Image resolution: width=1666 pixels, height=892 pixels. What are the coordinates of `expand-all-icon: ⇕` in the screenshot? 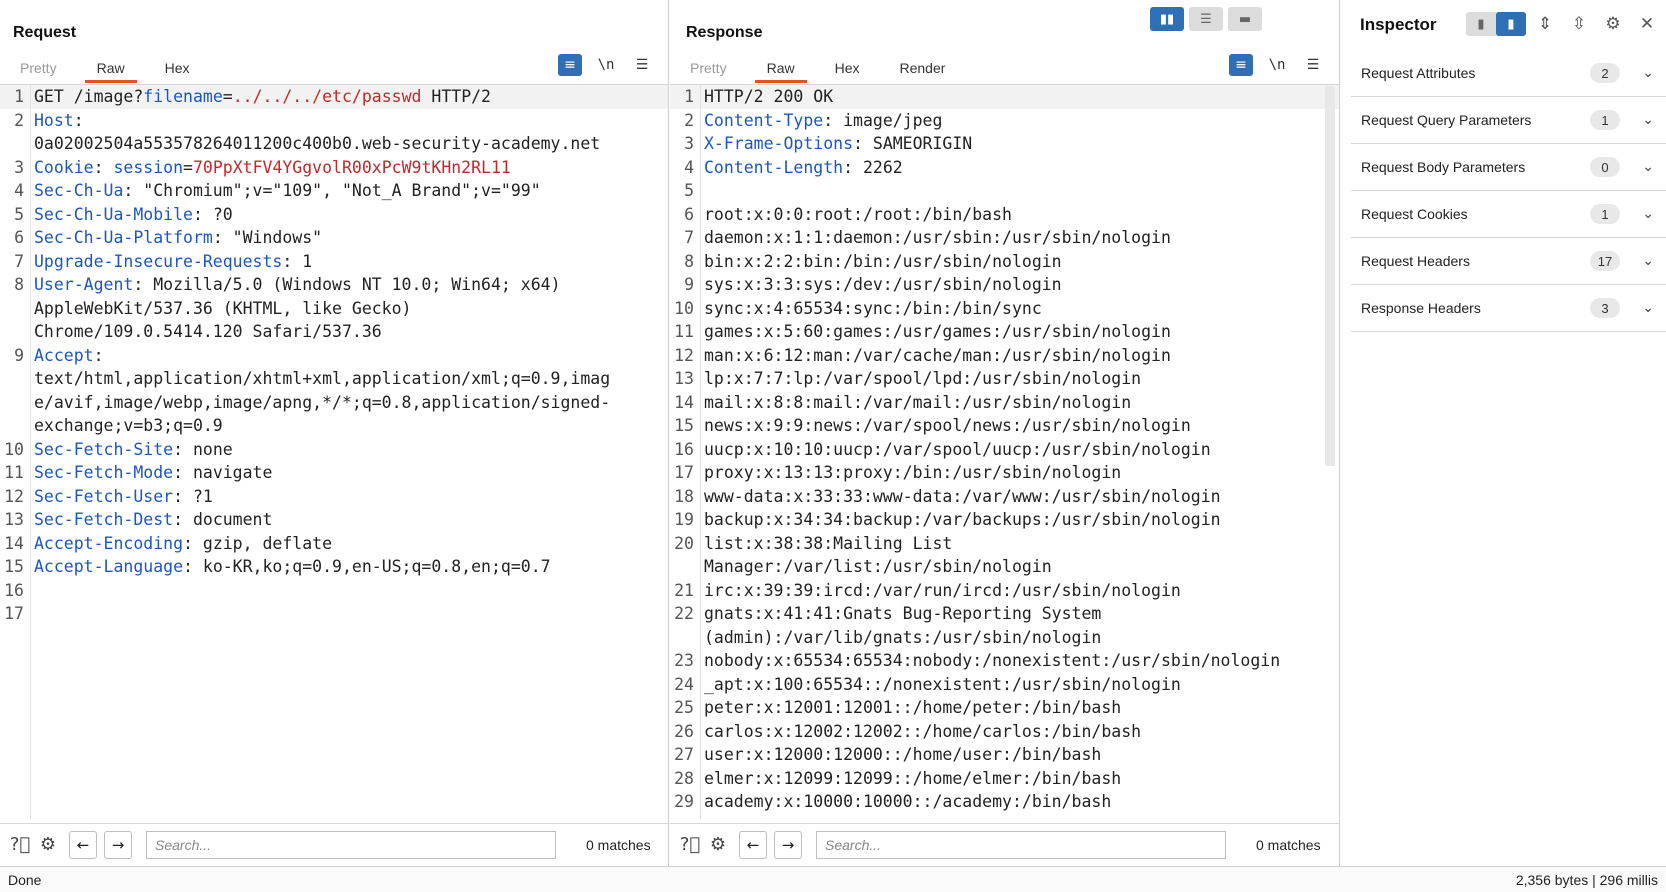 It's located at (1545, 24).